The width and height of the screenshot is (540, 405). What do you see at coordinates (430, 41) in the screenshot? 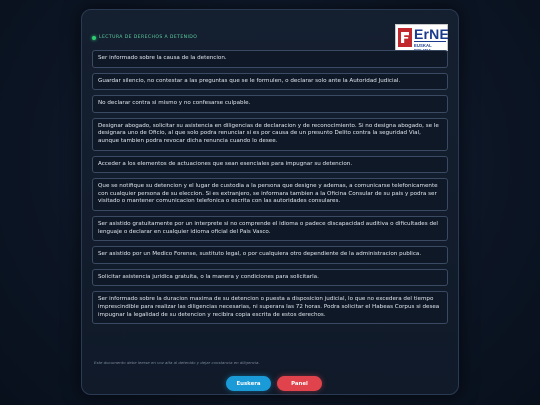
I see `logo-divider` at bounding box center [430, 41].